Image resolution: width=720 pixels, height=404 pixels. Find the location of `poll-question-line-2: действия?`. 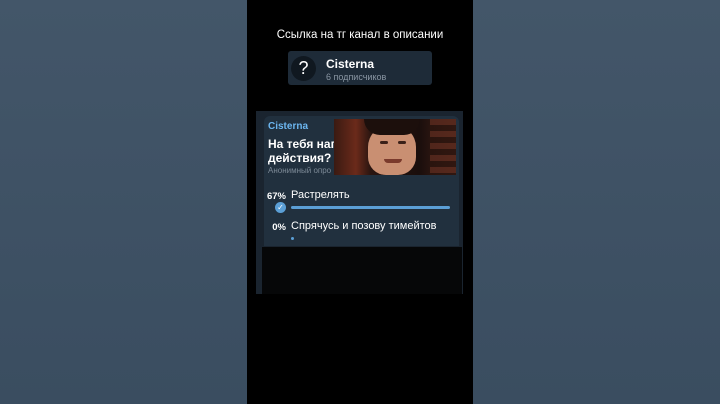

poll-question-line-2: действия? is located at coordinates (300, 158).